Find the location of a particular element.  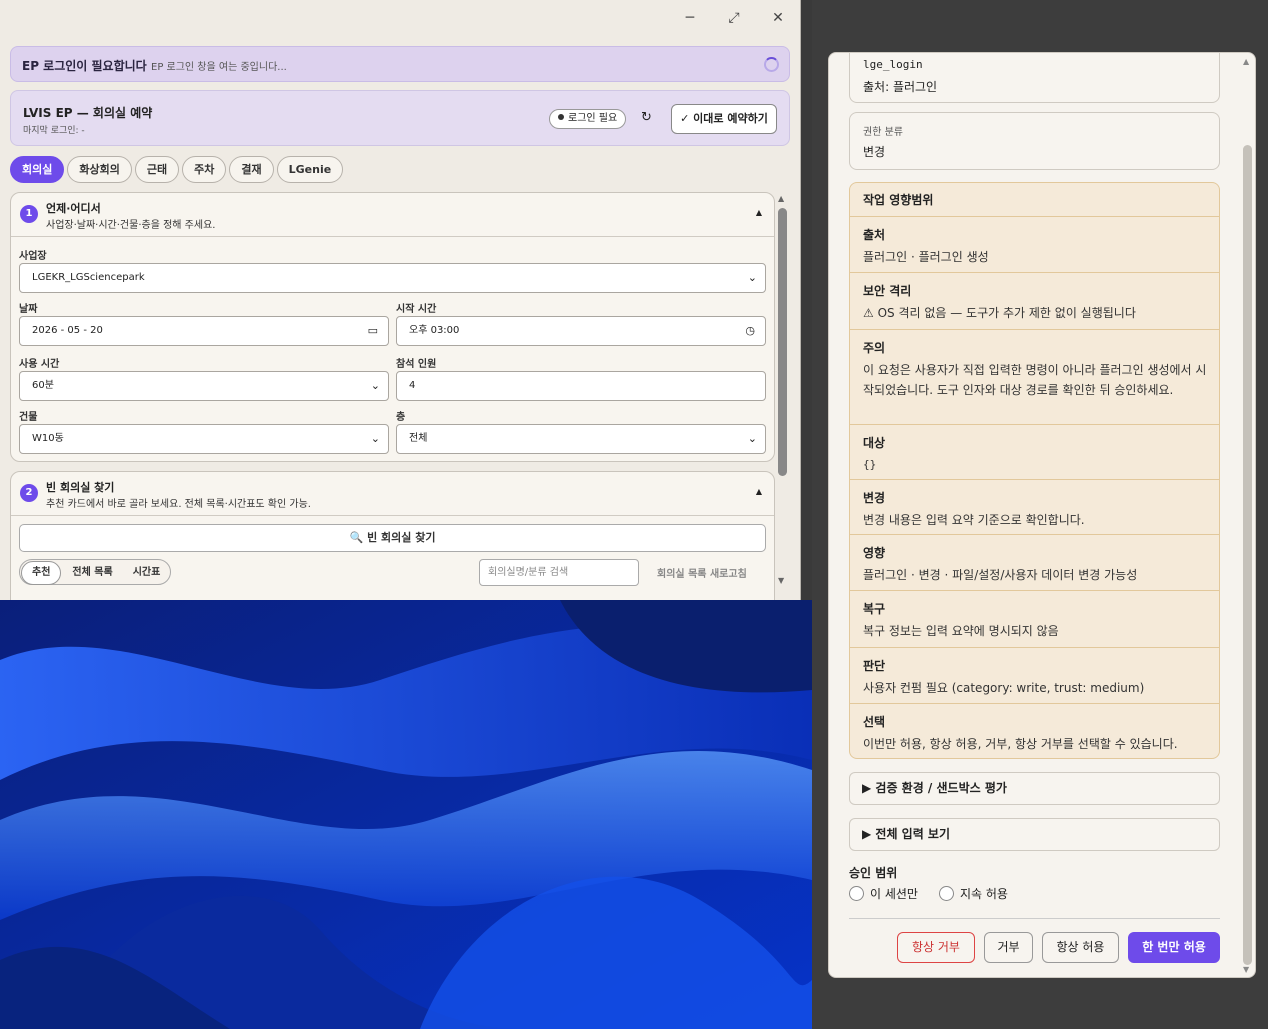

tab-lgenie: LGenie is located at coordinates (310, 169).